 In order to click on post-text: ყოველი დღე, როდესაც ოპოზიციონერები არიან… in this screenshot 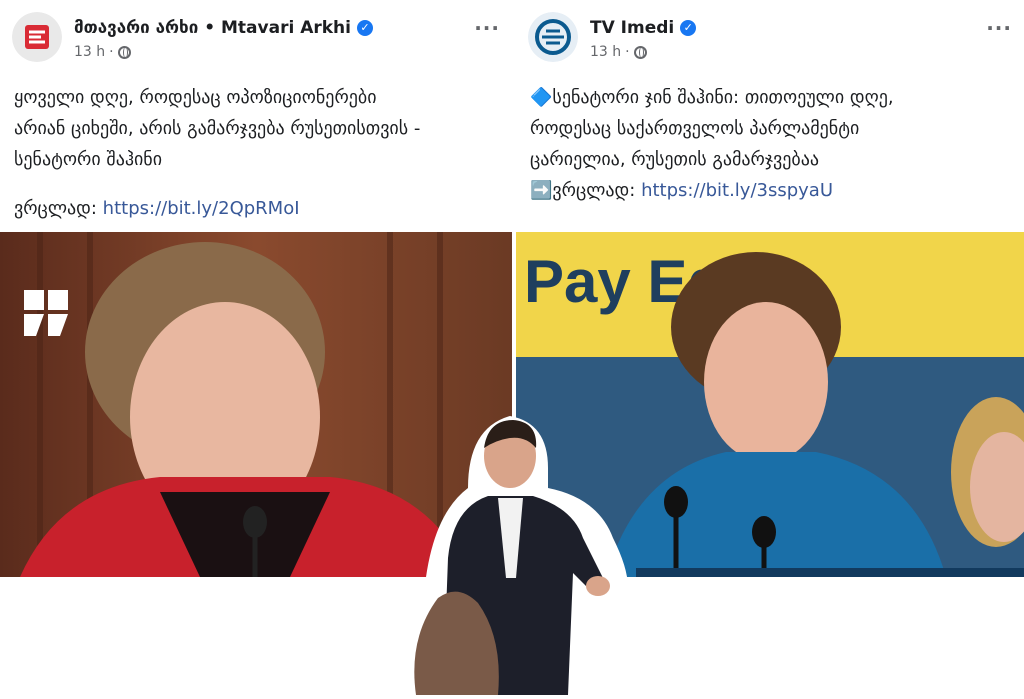, I will do `click(217, 128)`.